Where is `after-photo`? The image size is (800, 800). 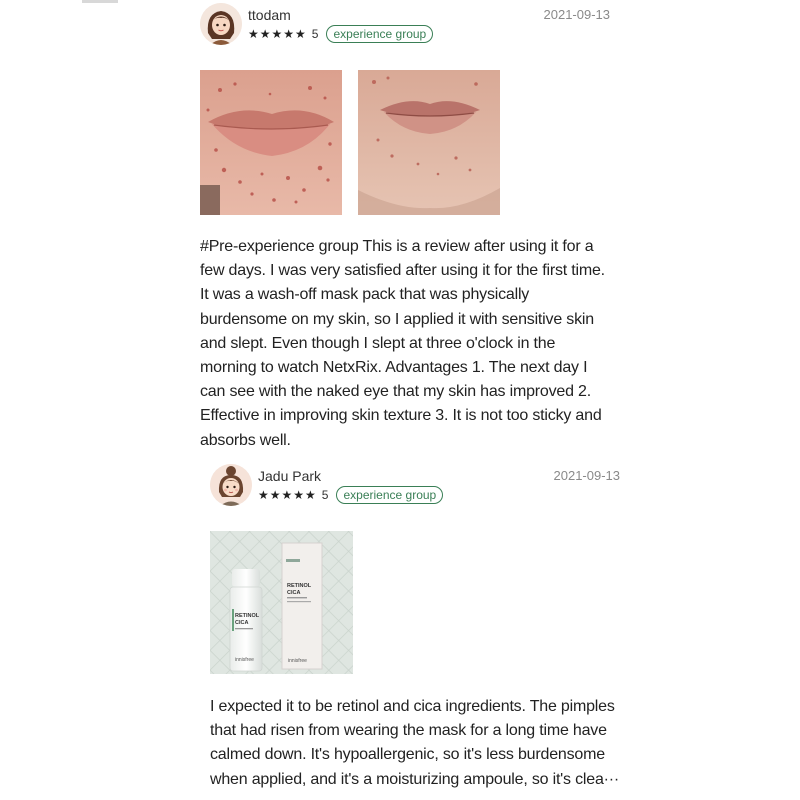
after-photo is located at coordinates (429, 142).